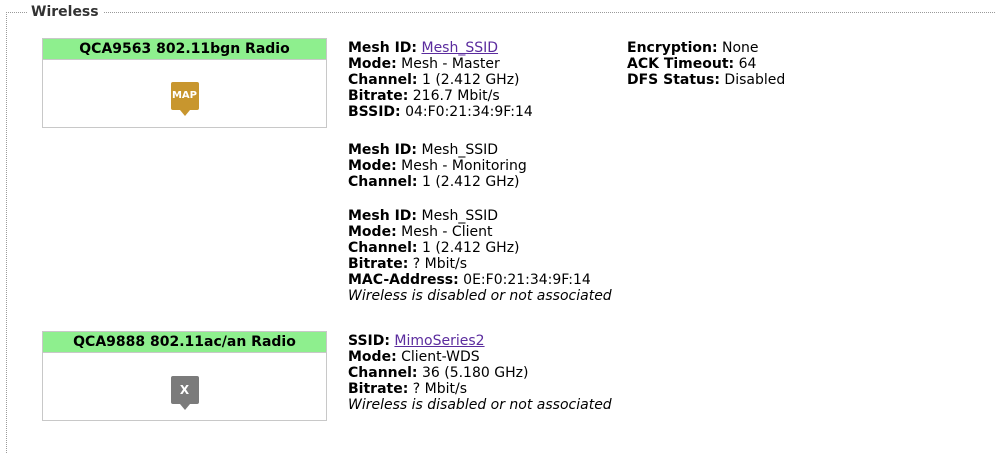 The height and width of the screenshot is (453, 995). I want to click on mesh-ssid-link: Mesh_SSID, so click(459, 48).